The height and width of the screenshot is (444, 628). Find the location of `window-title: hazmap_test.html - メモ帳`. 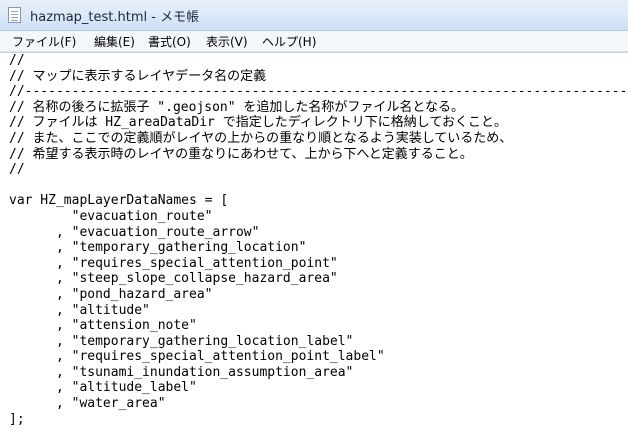

window-title: hazmap_test.html - メモ帳 is located at coordinates (115, 17).